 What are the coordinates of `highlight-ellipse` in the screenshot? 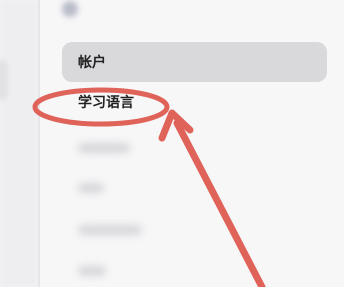 It's located at (101, 107).